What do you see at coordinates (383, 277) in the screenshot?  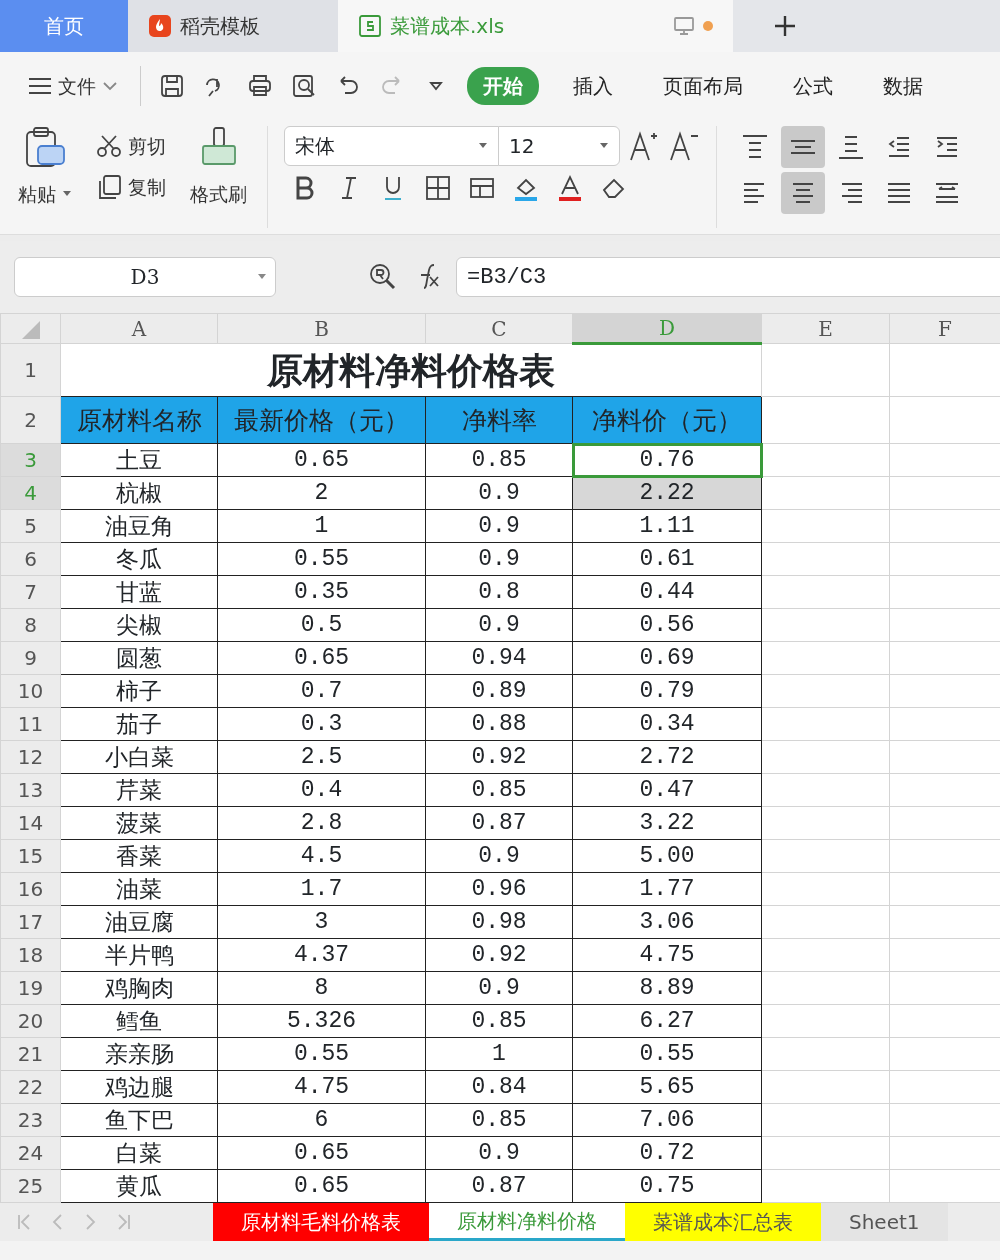 I see `zoom-search-icon` at bounding box center [383, 277].